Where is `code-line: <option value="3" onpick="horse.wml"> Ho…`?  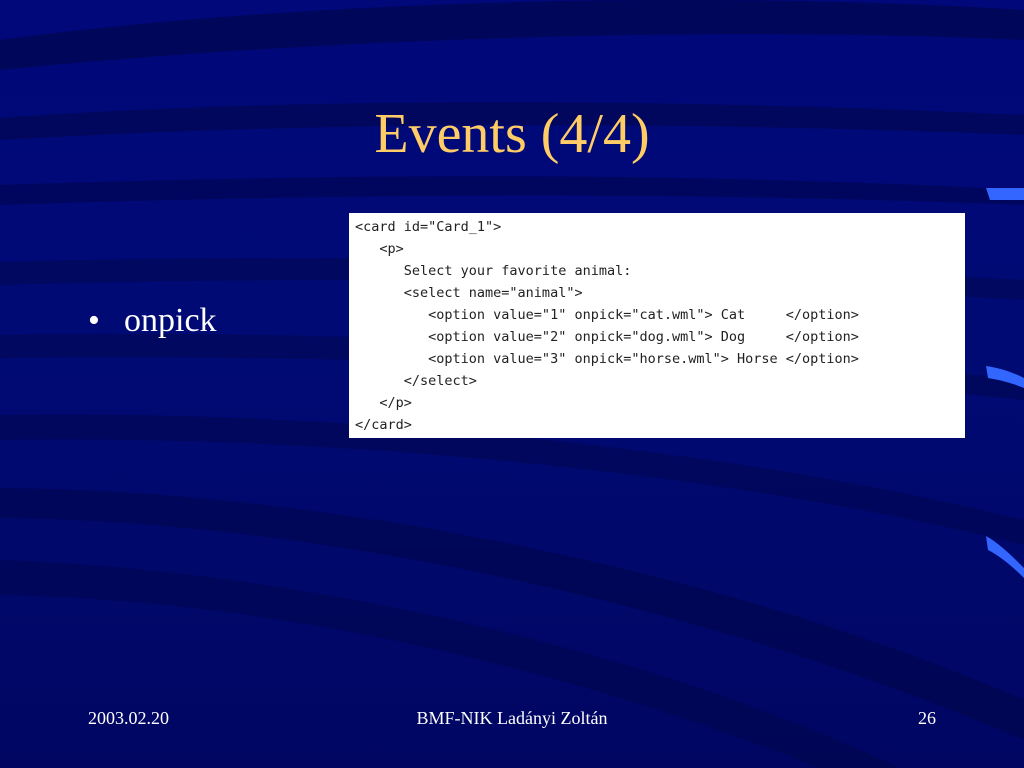 code-line: <option value="3" onpick="horse.wml"> Ho… is located at coordinates (607, 359).